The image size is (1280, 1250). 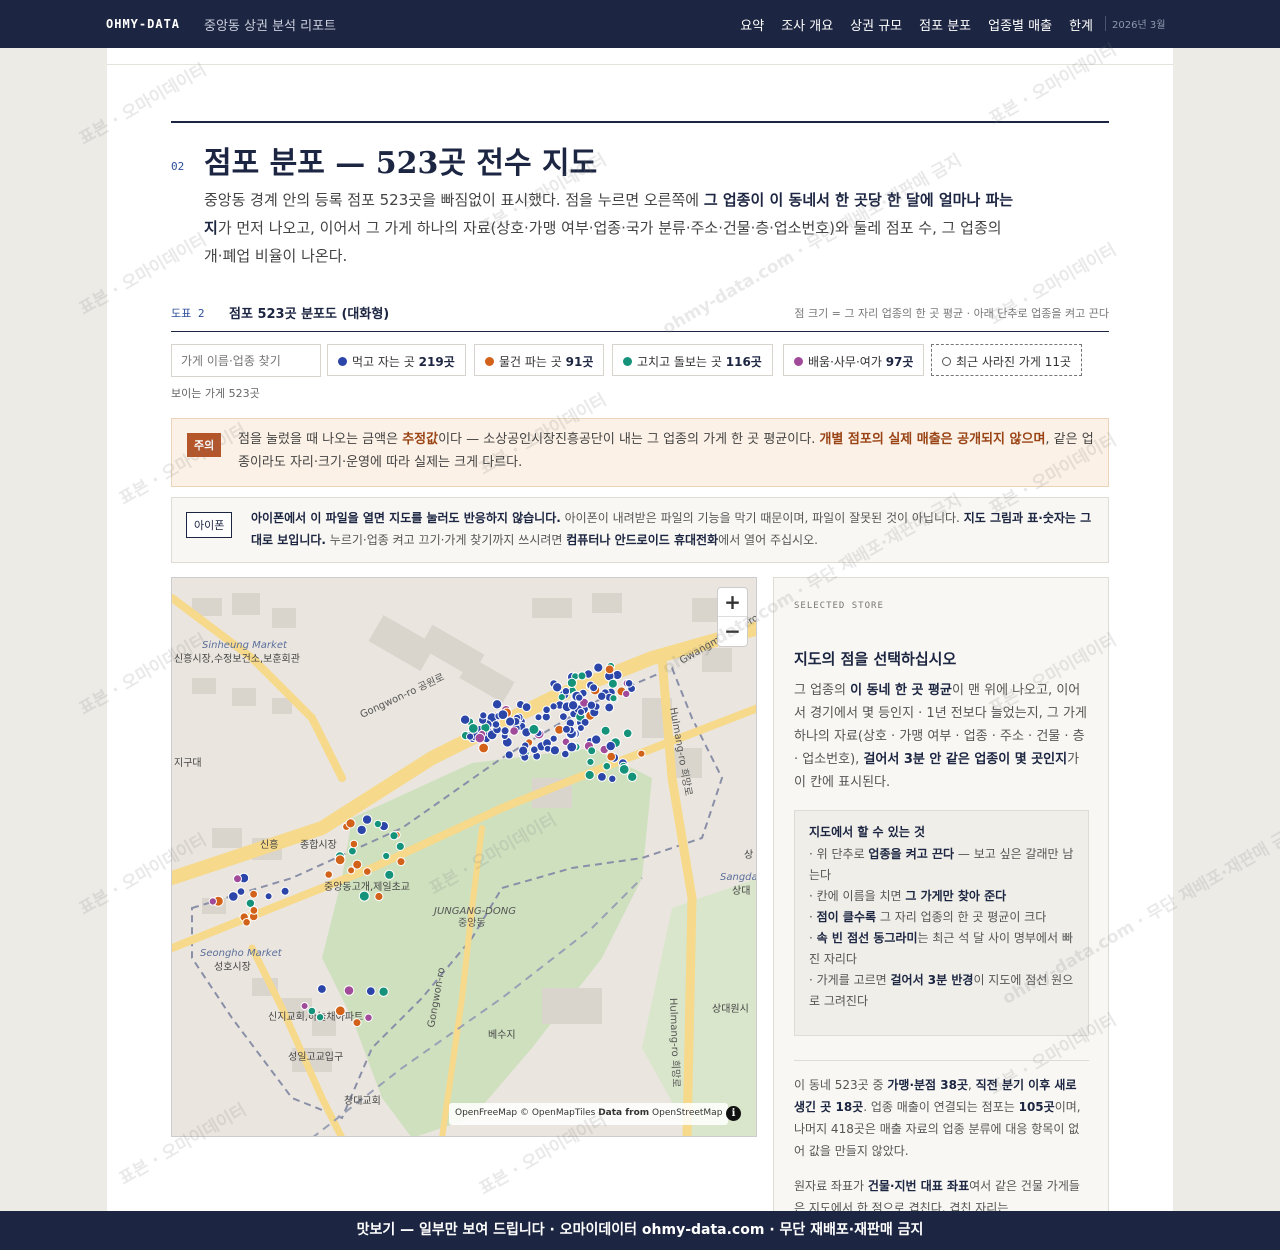 What do you see at coordinates (1081, 24) in the screenshot?
I see `nav-limitations: 한계` at bounding box center [1081, 24].